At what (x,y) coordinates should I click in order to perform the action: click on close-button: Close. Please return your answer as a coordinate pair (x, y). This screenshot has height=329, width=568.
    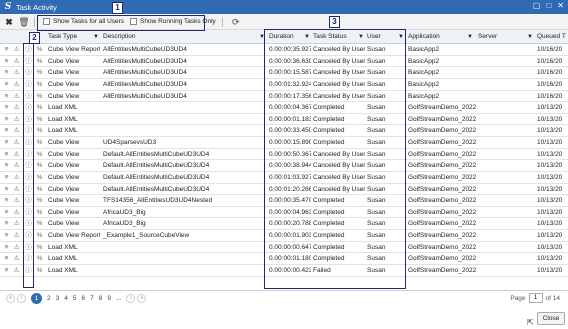
    Looking at the image, I should click on (551, 318).